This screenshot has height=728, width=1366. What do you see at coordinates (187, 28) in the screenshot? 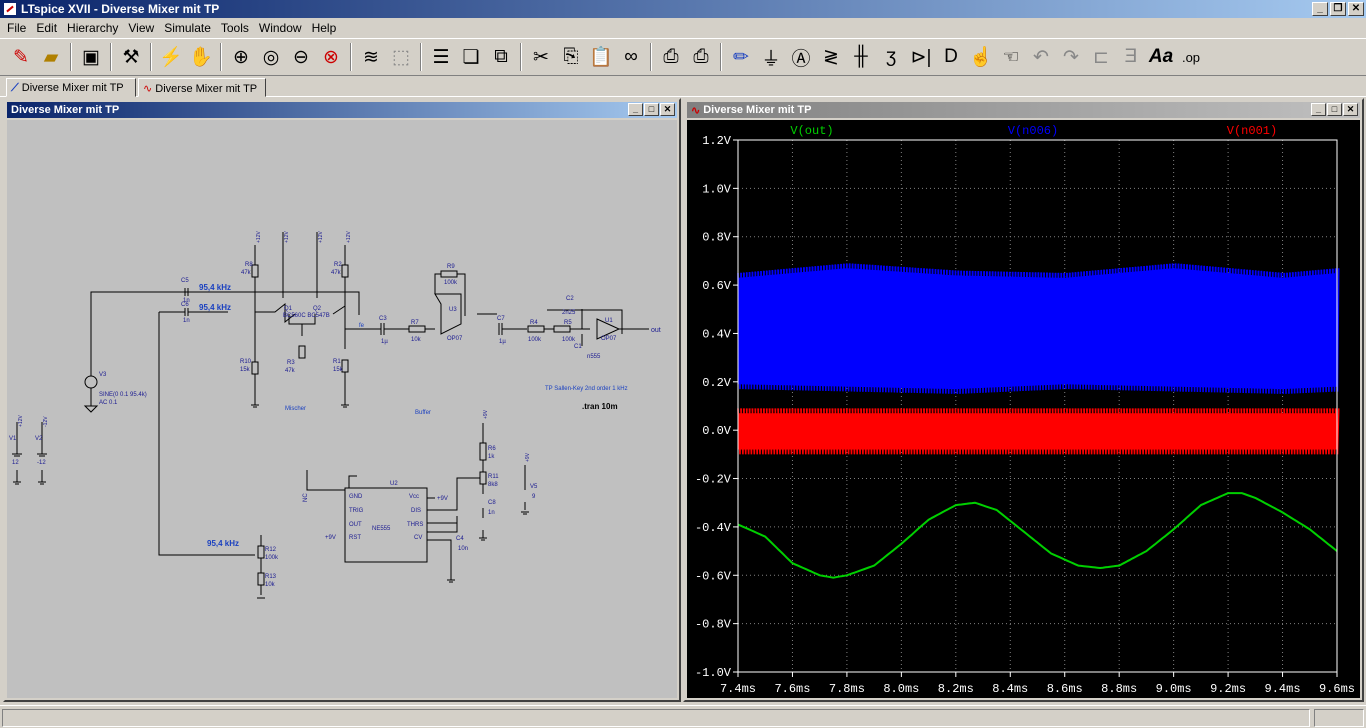
I see `menu-simulate: Simulate` at bounding box center [187, 28].